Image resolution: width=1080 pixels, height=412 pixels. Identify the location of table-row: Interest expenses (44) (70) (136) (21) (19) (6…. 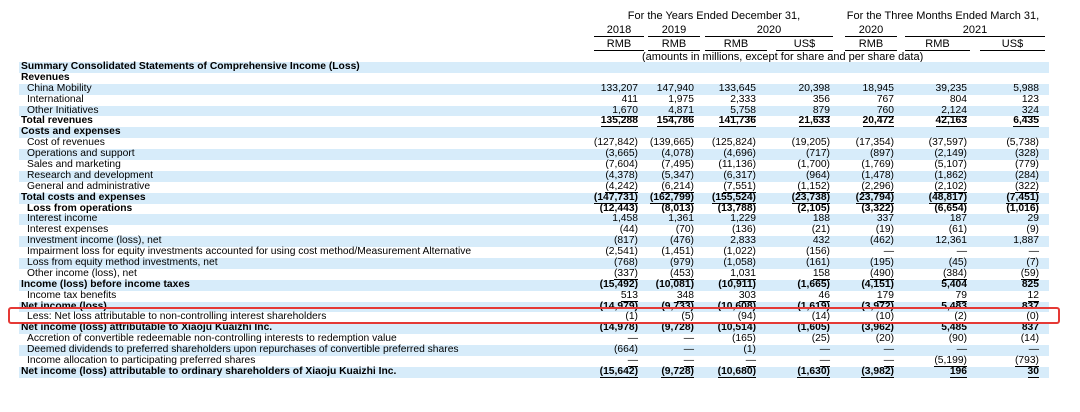
(534, 230).